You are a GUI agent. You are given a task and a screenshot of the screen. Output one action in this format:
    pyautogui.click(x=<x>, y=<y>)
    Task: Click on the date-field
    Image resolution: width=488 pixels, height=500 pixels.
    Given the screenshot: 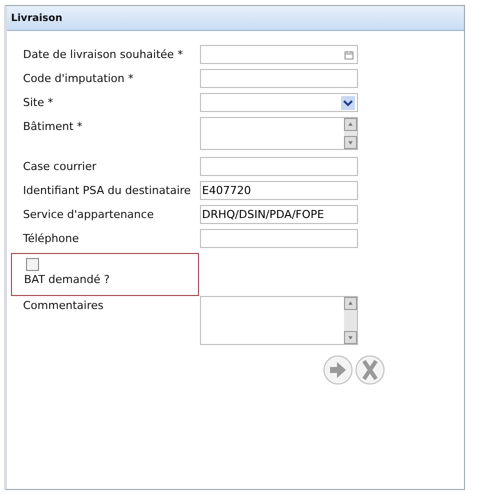 What is the action you would take?
    pyautogui.click(x=279, y=54)
    